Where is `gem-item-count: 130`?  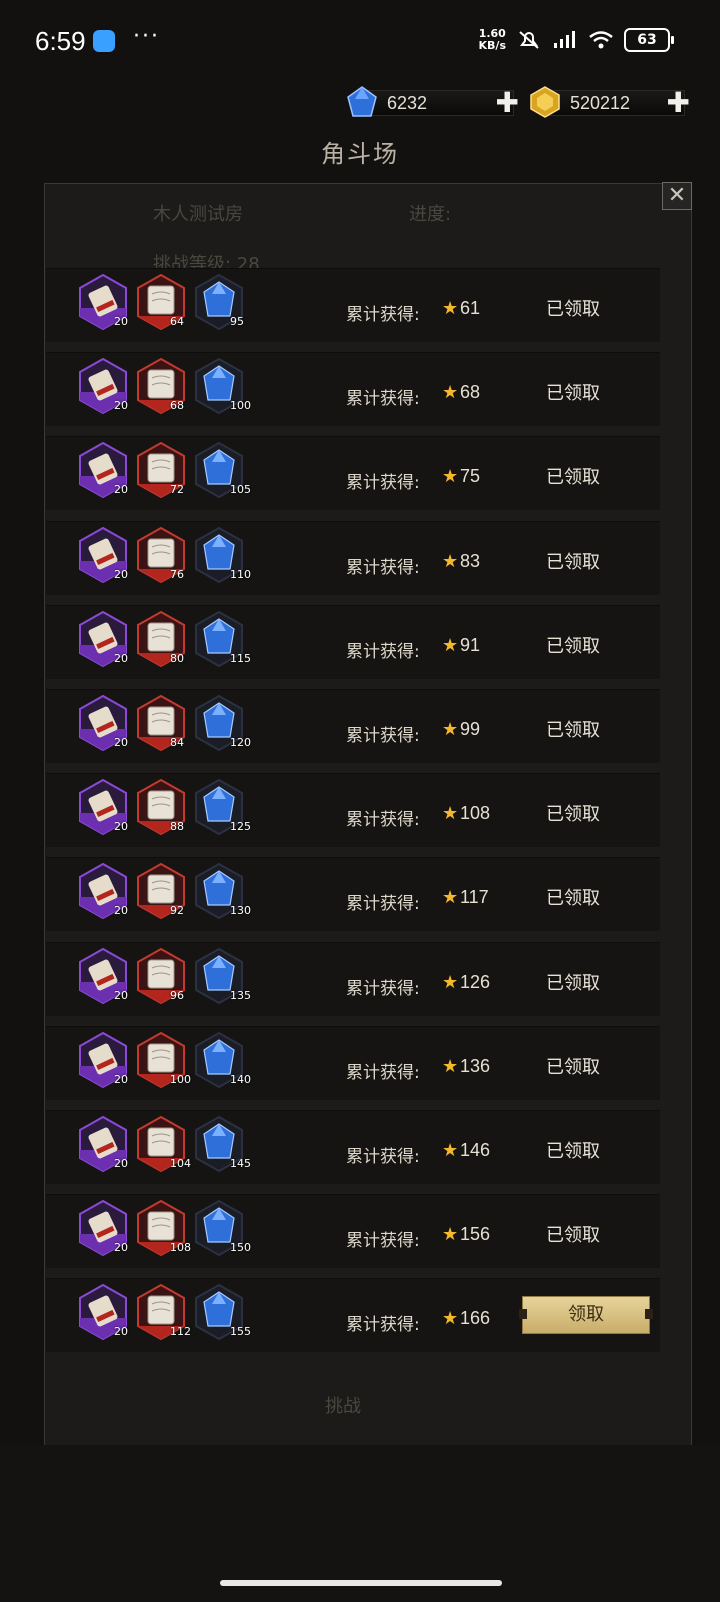
gem-item-count: 130 is located at coordinates (240, 911).